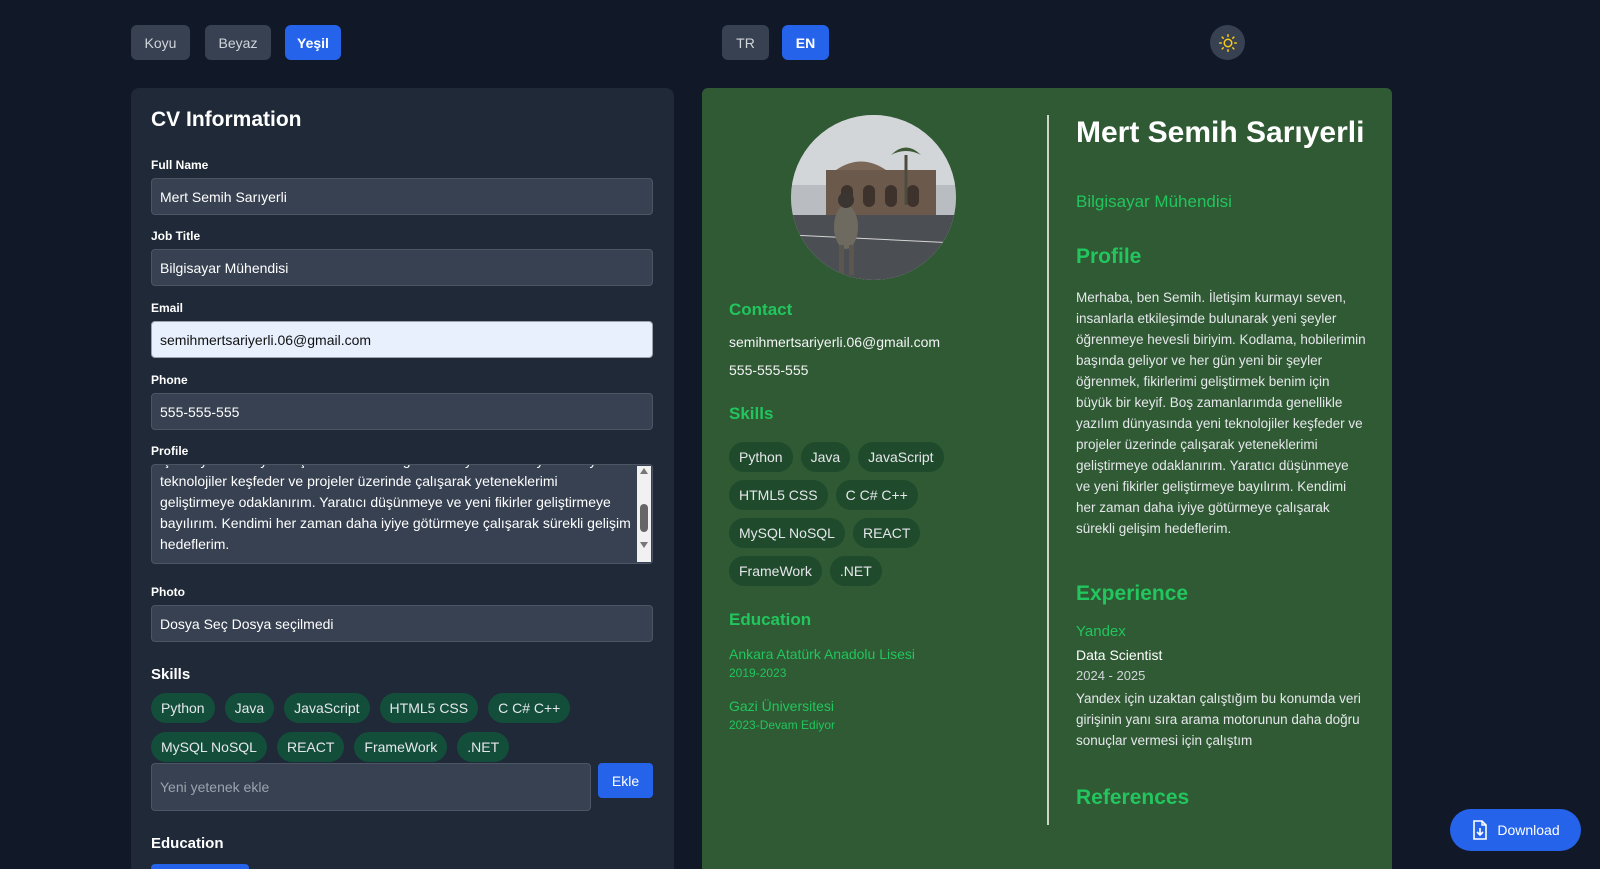 The height and width of the screenshot is (869, 1600). Describe the element at coordinates (1480, 830) in the screenshot. I see `download-file-icon` at that location.